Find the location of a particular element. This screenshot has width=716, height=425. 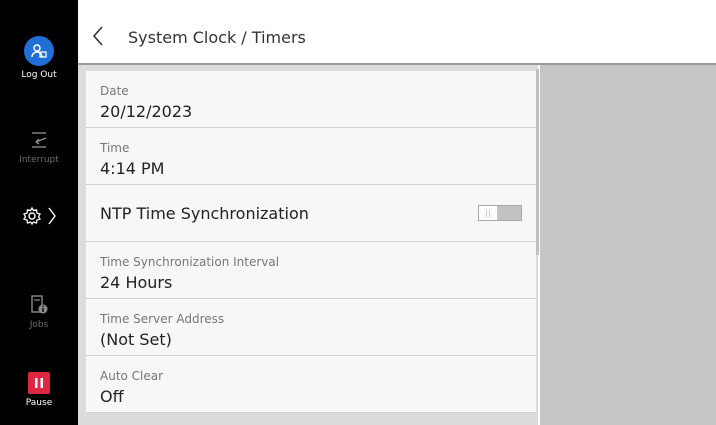

logout-button: Log Out is located at coordinates (39, 45).